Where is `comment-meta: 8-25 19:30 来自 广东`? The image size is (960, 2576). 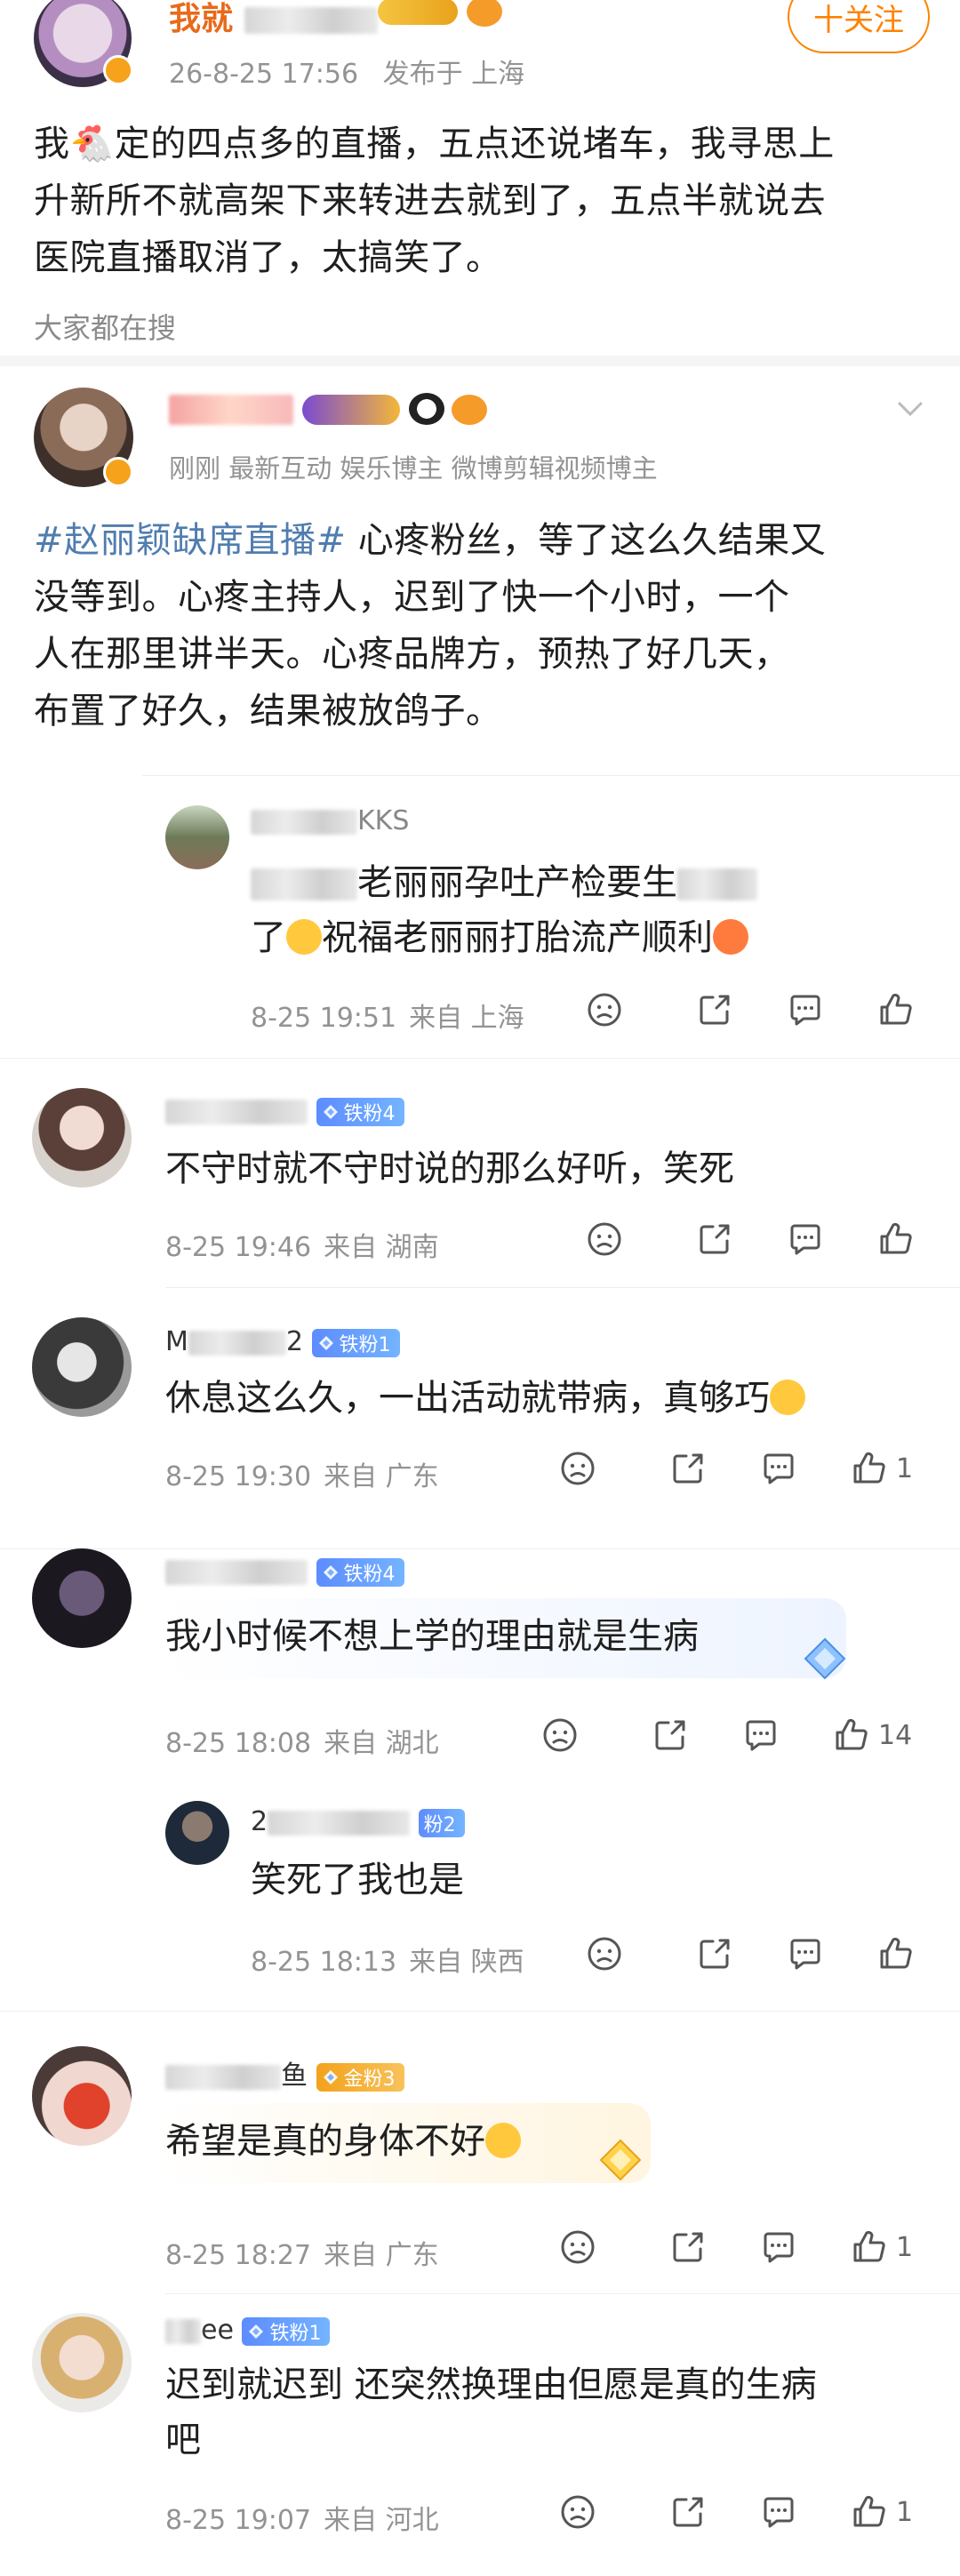
comment-meta: 8-25 19:30 来自 广东 is located at coordinates (302, 1476).